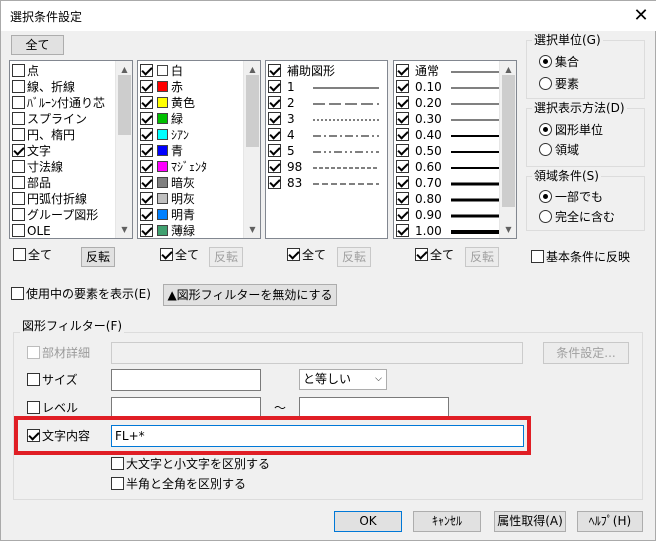 This screenshot has height=541, width=656. Describe the element at coordinates (43, 135) in the screenshot. I see `list-item: 円、楕円` at that location.